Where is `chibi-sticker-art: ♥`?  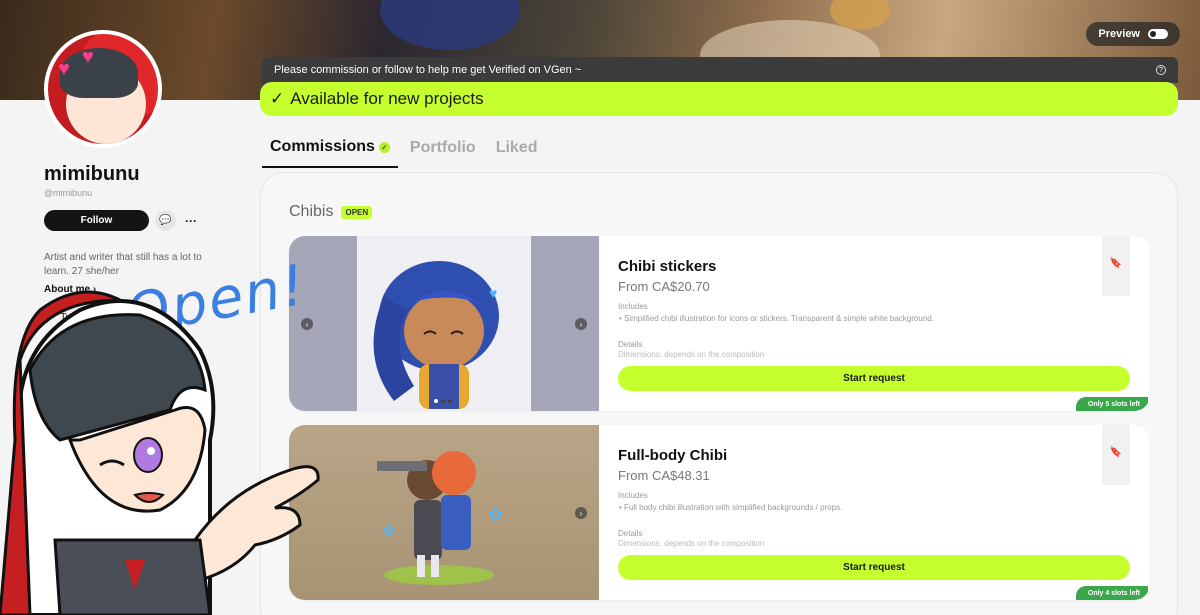
chibi-sticker-art: ♥ is located at coordinates (436, 335).